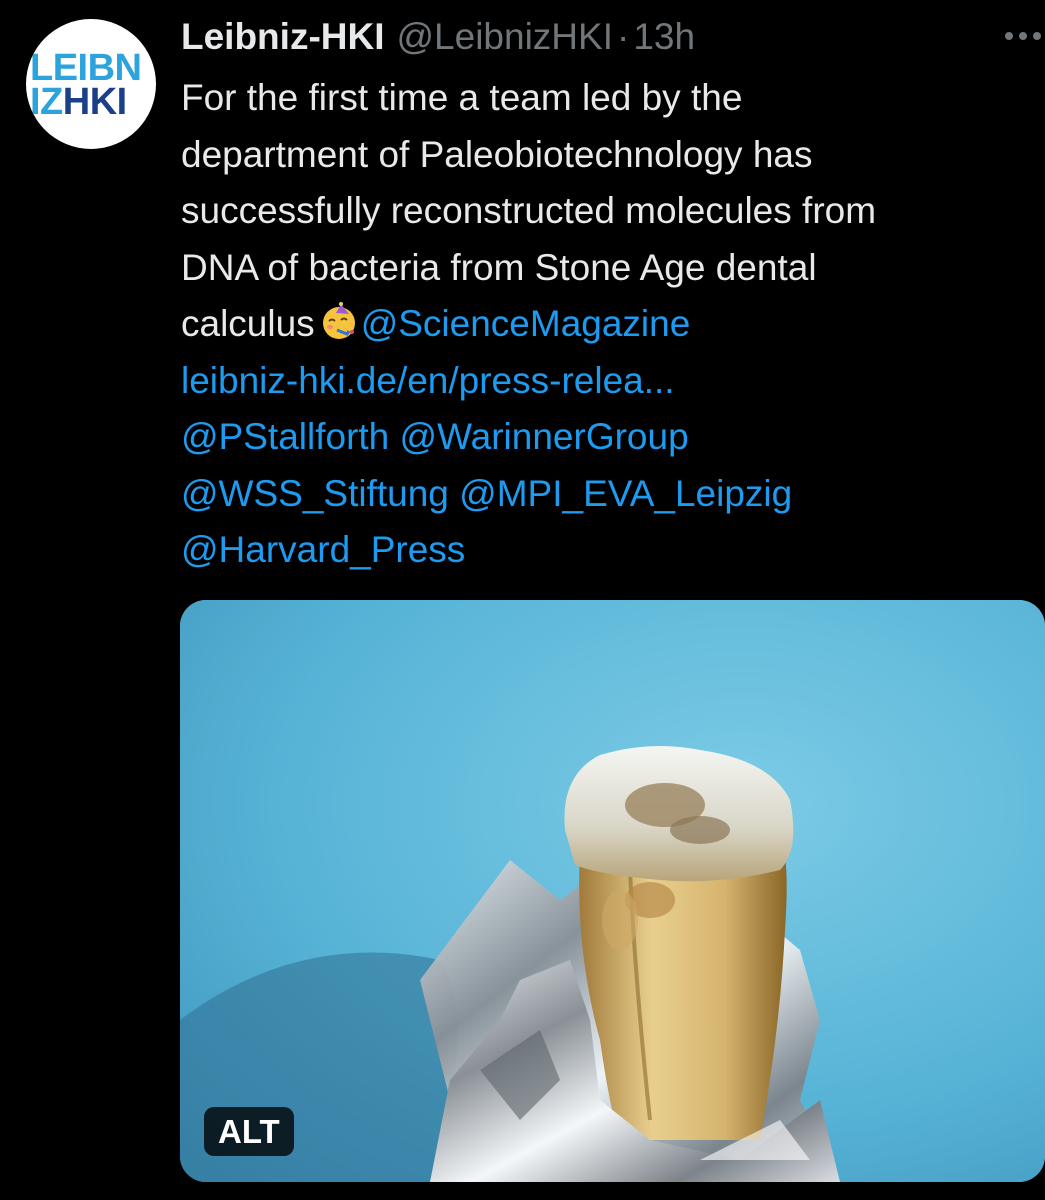 The height and width of the screenshot is (1200, 1045). I want to click on avatar-logo-bottom-b: HKI, so click(94, 102).